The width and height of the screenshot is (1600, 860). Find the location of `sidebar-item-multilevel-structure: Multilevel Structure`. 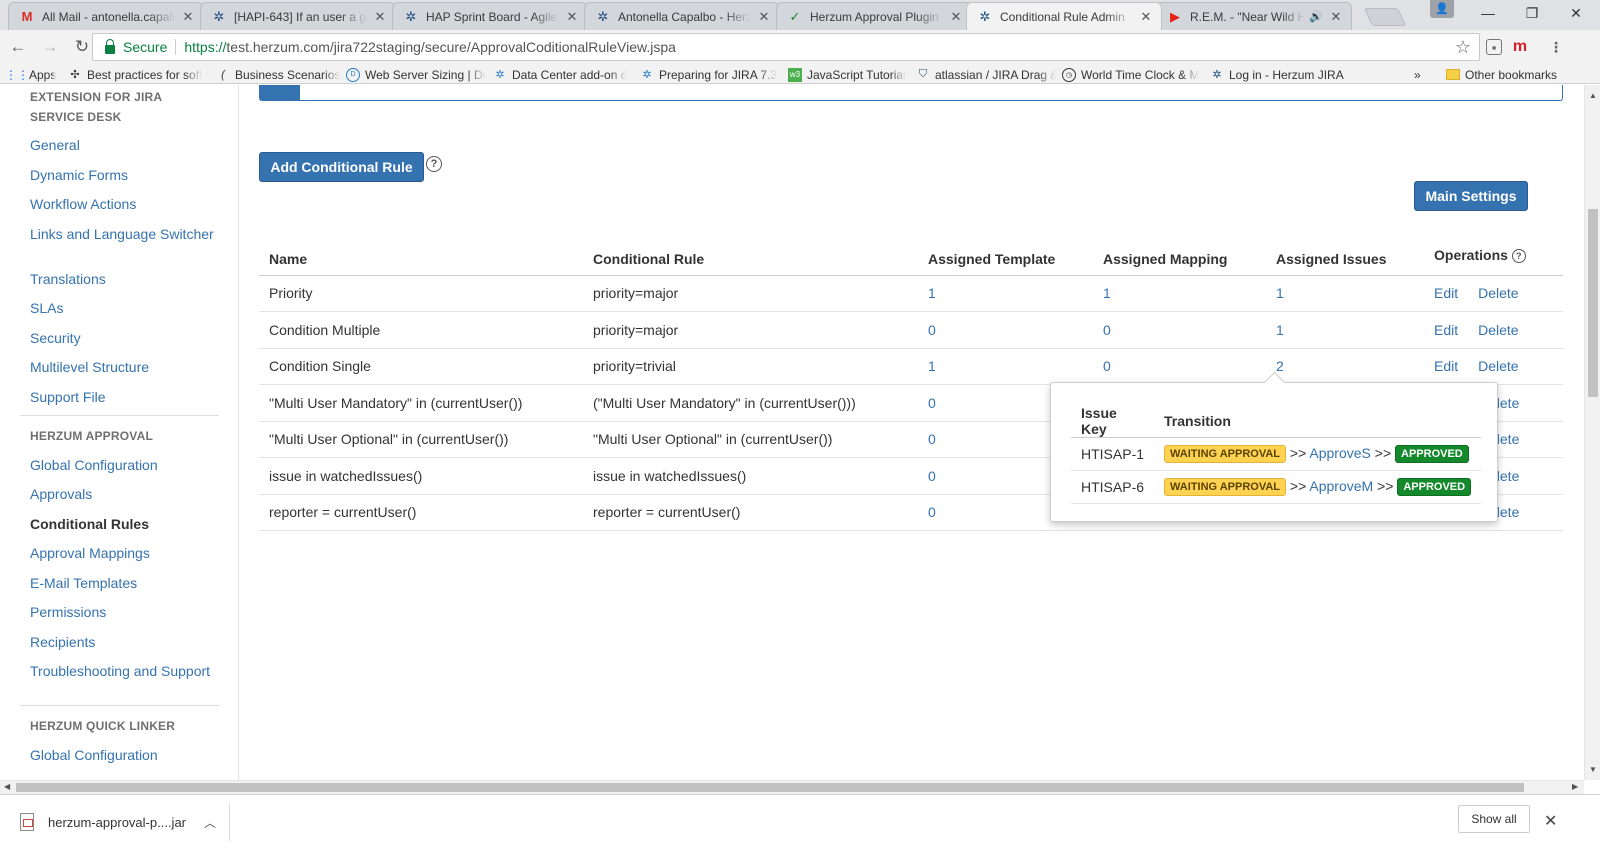

sidebar-item-multilevel-structure: Multilevel Structure is located at coordinates (125, 367).